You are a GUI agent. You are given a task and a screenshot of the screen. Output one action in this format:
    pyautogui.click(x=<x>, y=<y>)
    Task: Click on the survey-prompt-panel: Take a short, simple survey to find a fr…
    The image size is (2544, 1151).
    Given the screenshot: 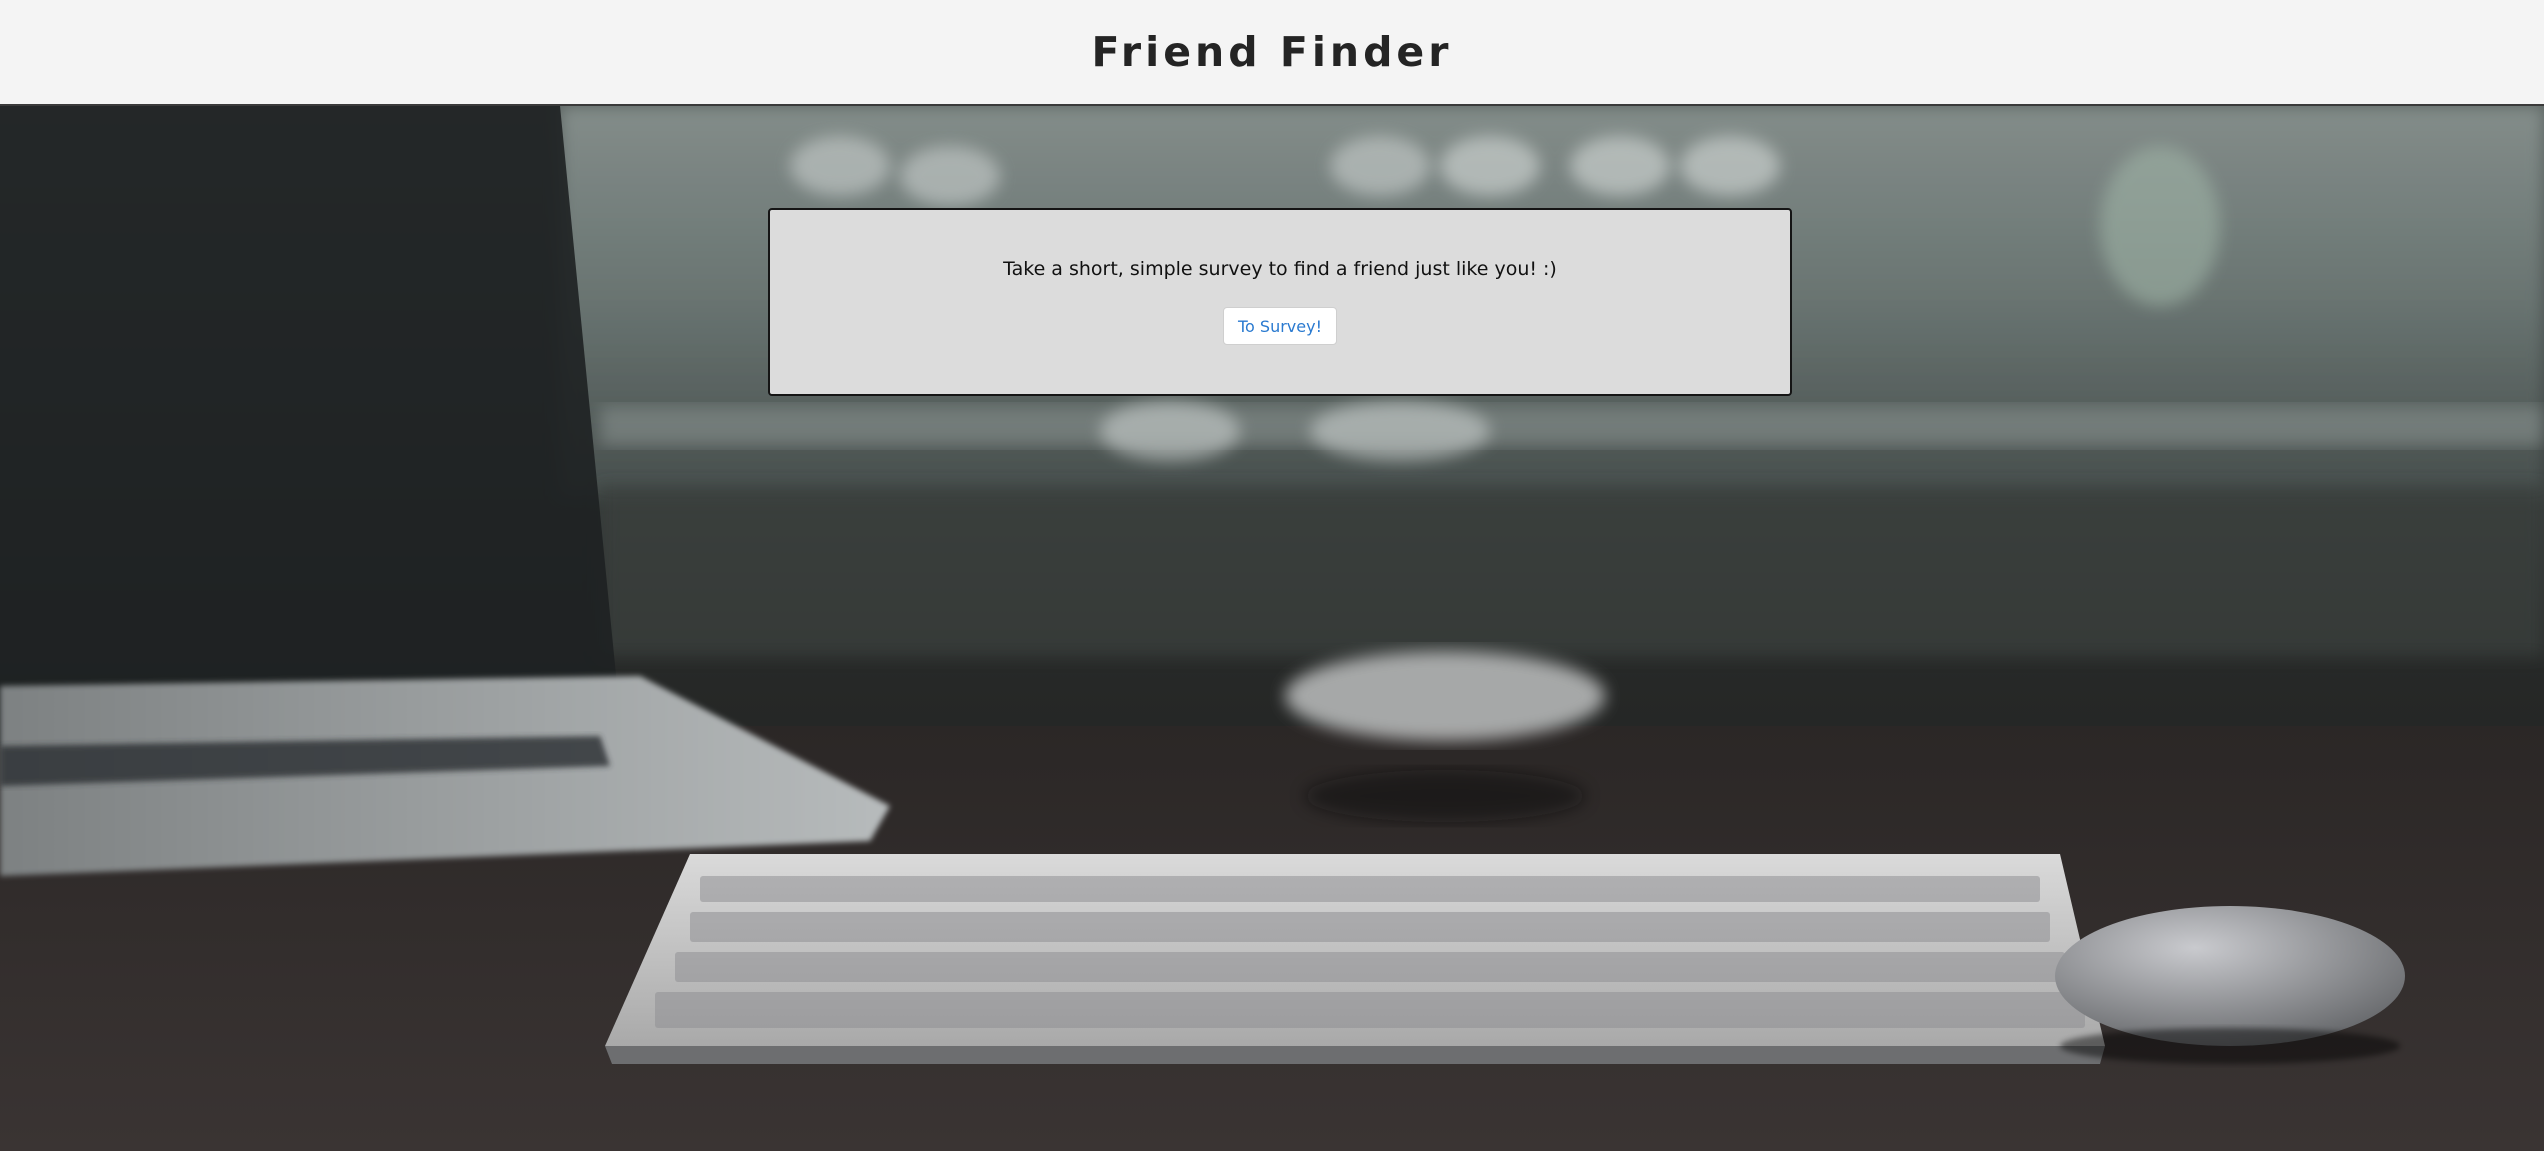 What is the action you would take?
    pyautogui.click(x=1280, y=302)
    